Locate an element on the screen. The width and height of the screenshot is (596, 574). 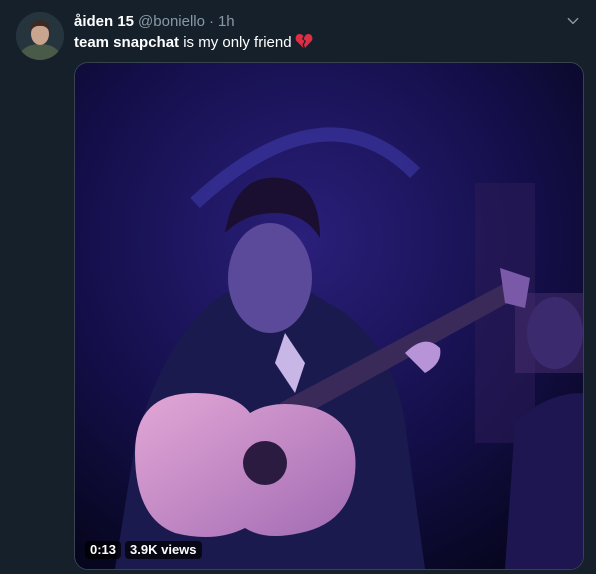
avatar is located at coordinates (40, 36).